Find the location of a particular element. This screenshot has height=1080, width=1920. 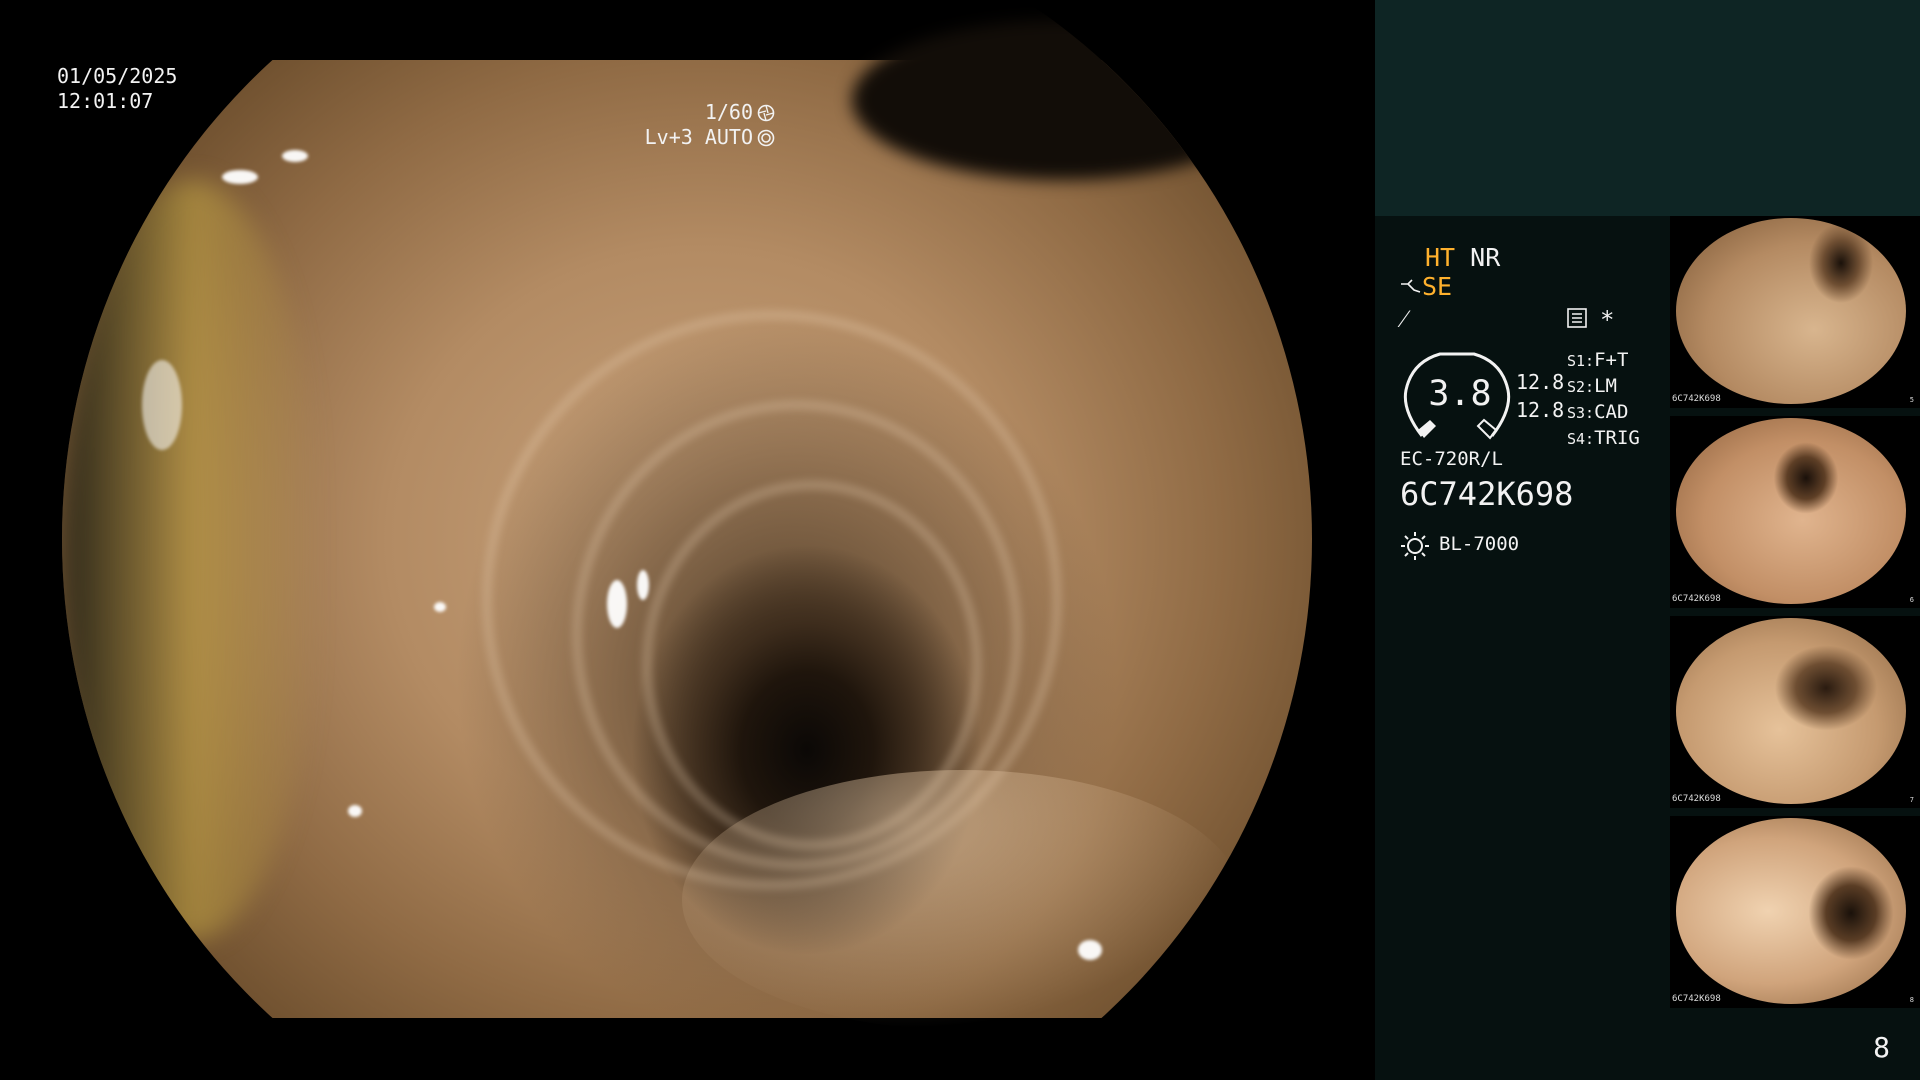

se-row: SE is located at coordinates (1426, 286).